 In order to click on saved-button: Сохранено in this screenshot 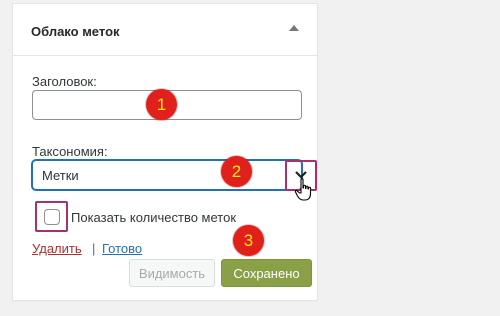, I will do `click(266, 273)`.